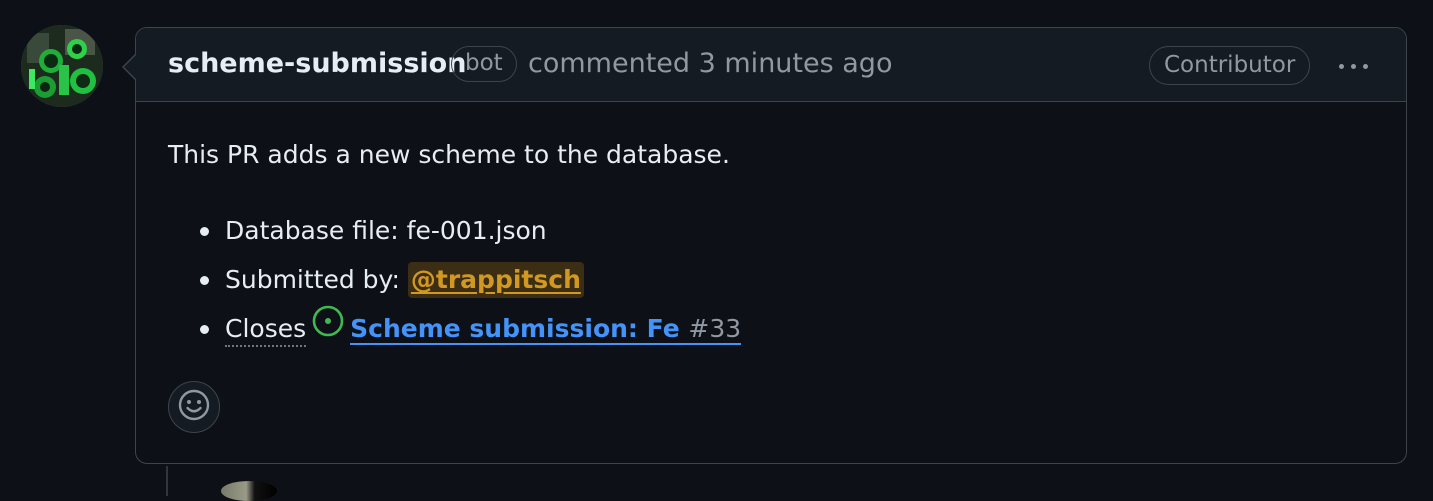  I want to click on user-mention-link: @trappitsch, so click(495, 280).